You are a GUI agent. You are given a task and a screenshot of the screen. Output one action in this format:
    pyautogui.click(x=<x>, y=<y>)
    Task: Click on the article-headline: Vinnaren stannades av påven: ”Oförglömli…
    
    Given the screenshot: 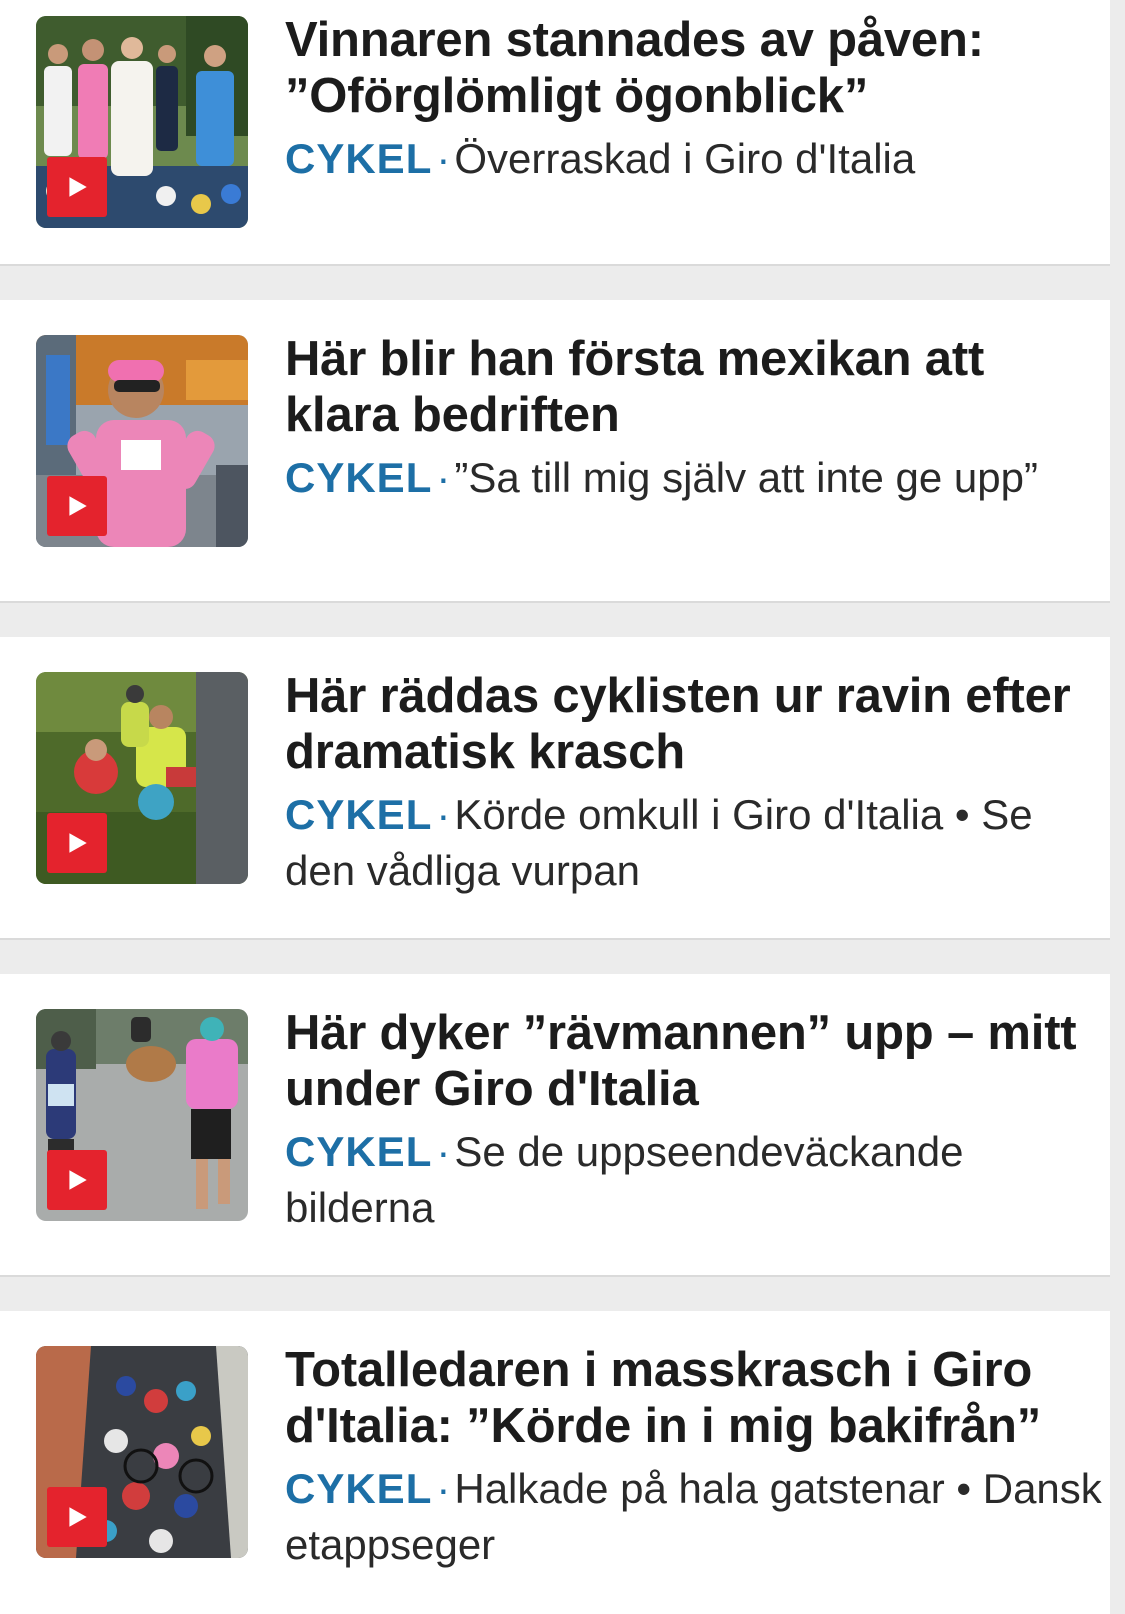 What is the action you would take?
    pyautogui.click(x=693, y=68)
    